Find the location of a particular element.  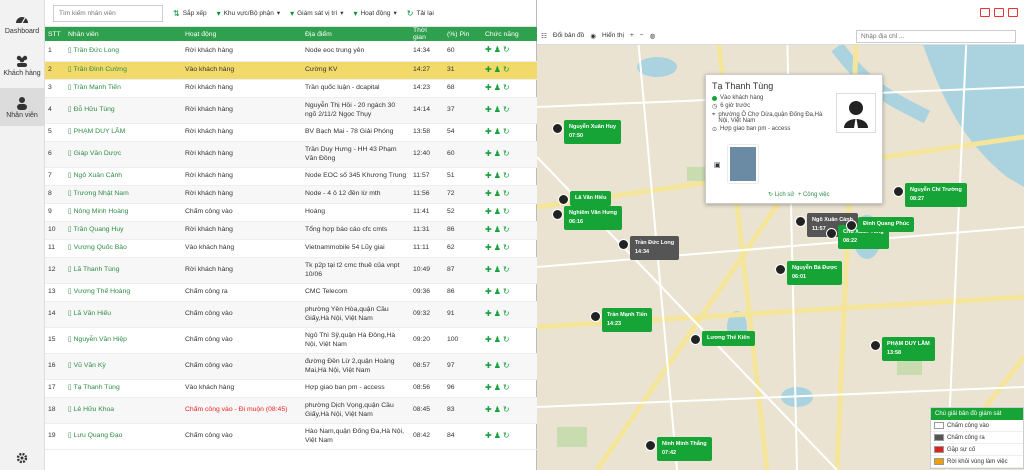

map-marker: Nguyễn Bá Được 06:01 is located at coordinates (809, 273).